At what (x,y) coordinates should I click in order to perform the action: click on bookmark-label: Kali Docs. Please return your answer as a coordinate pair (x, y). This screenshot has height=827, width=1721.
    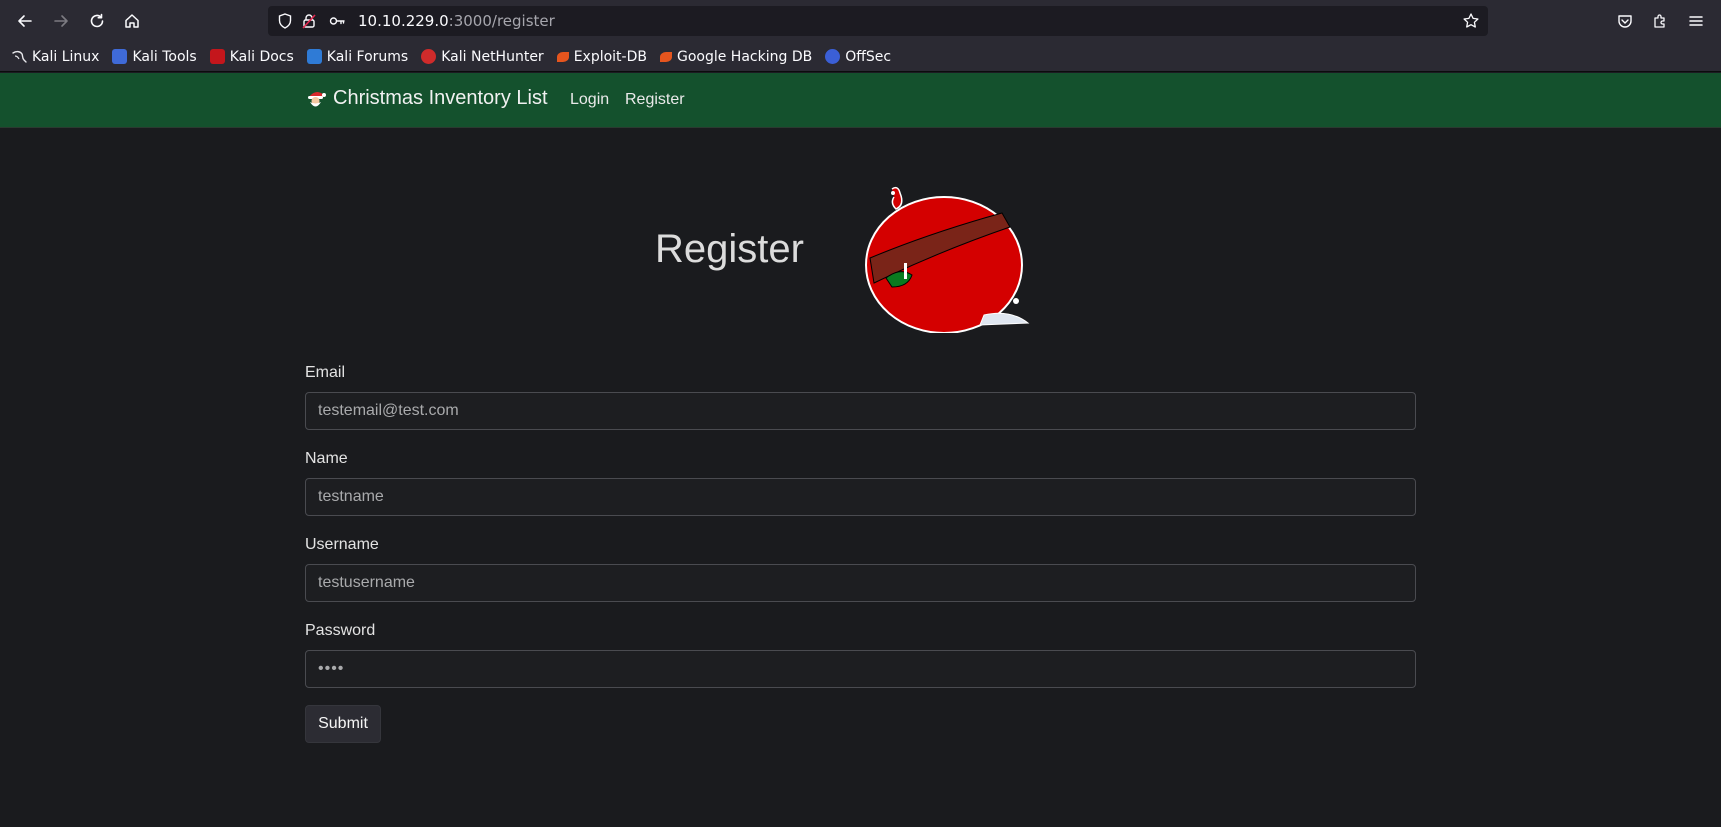
    Looking at the image, I should click on (261, 56).